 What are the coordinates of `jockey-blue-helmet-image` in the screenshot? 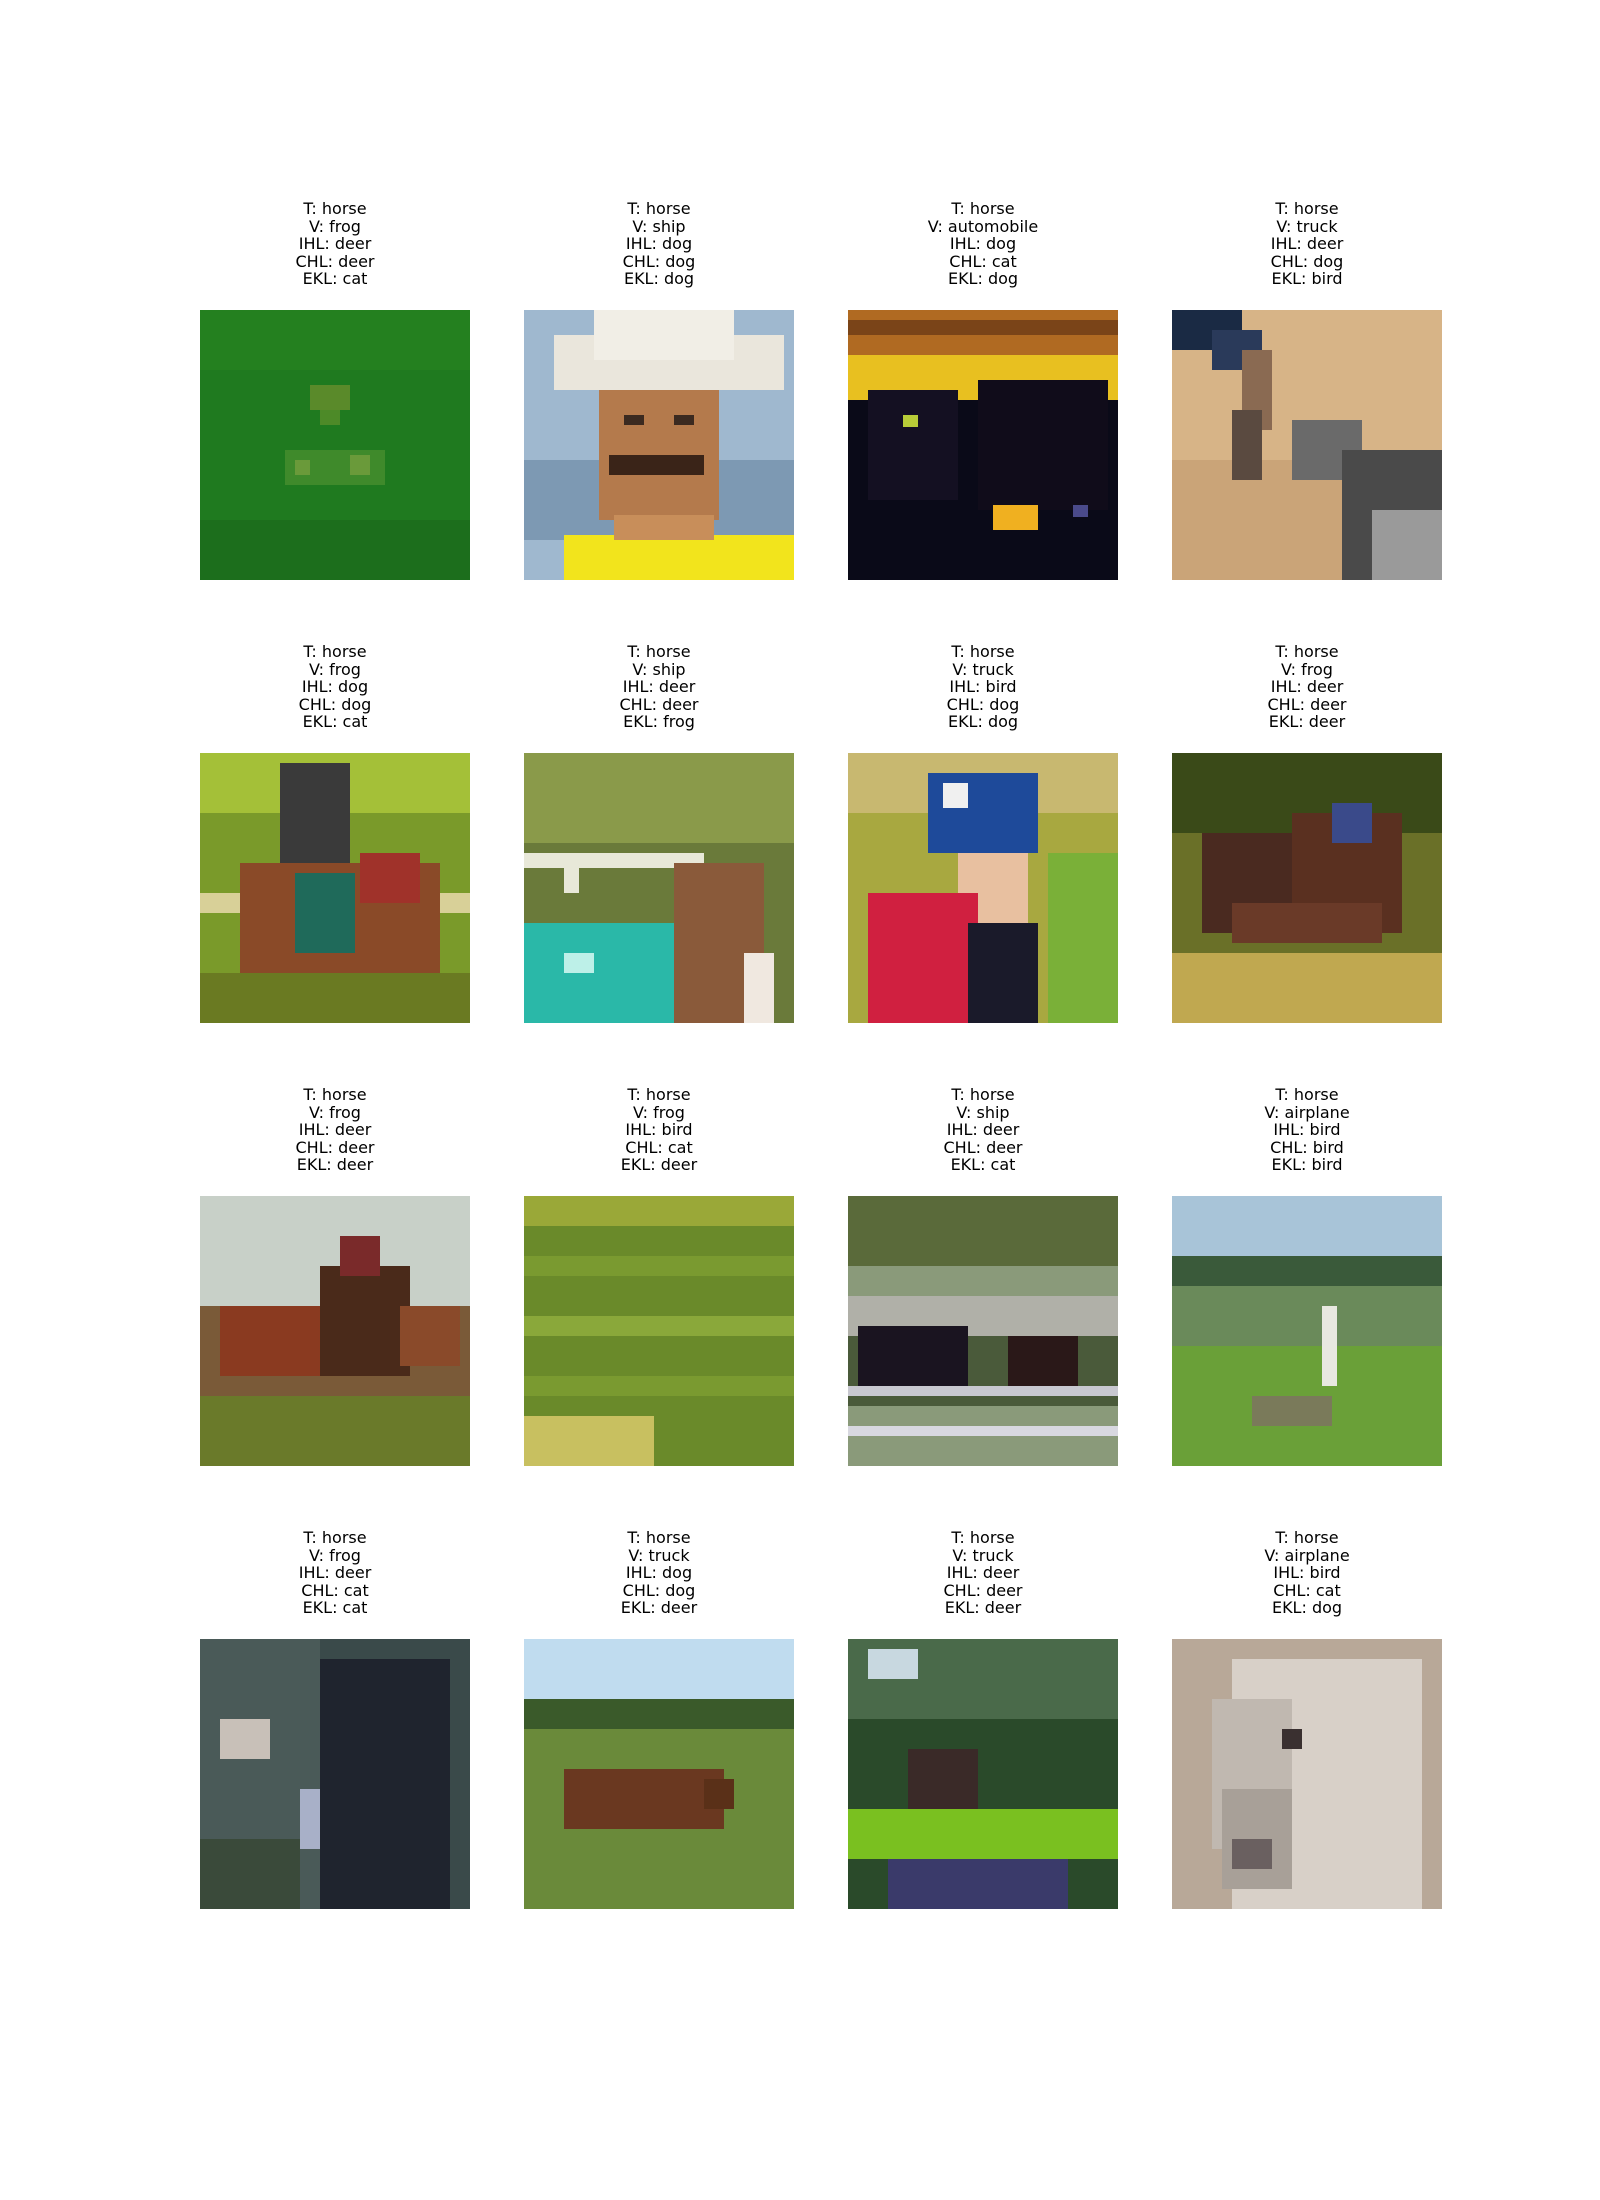 It's located at (983, 888).